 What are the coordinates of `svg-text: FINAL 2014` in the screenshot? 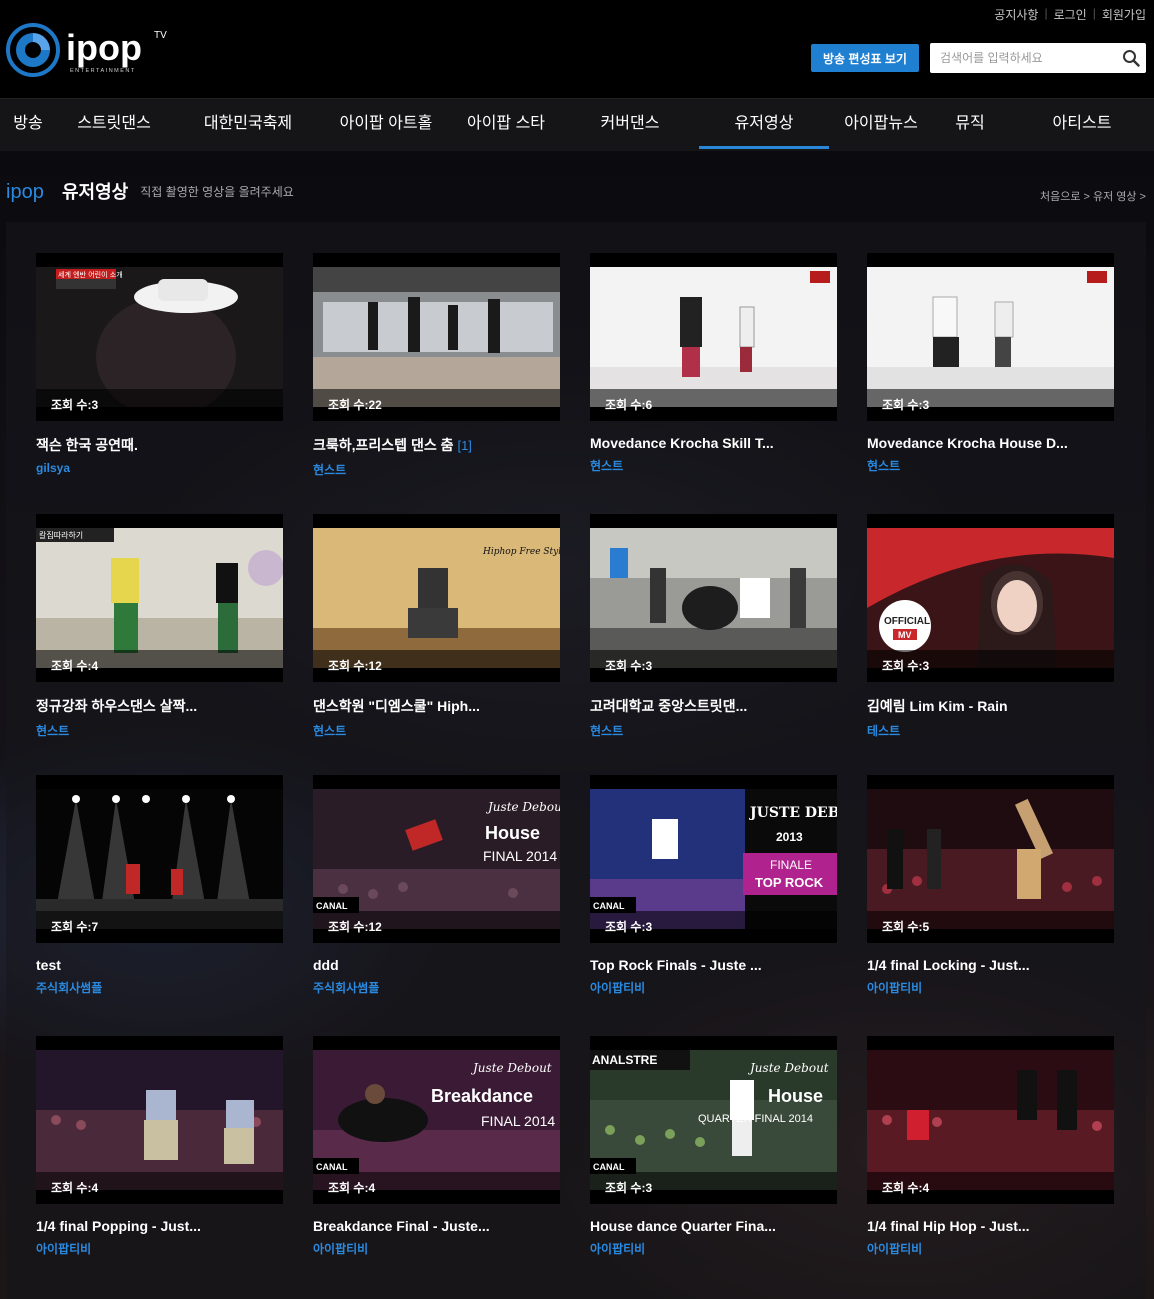 It's located at (518, 1121).